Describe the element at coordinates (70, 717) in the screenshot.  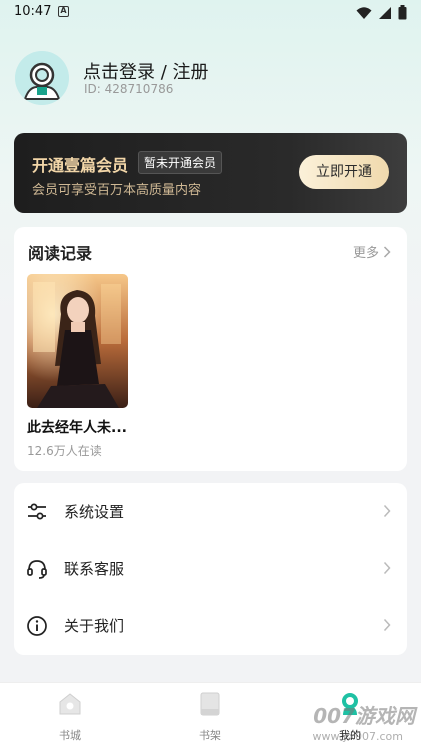
I see `nav-item-bookstore: 书城` at that location.